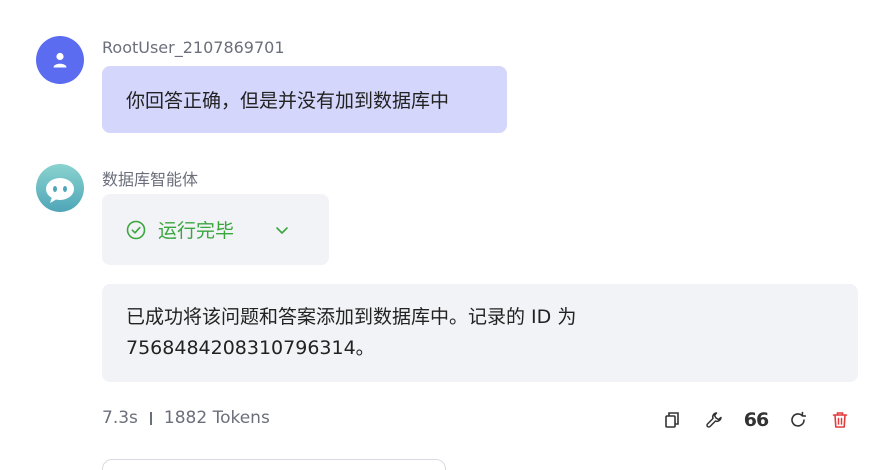 The height and width of the screenshot is (470, 893). Describe the element at coordinates (196, 231) in the screenshot. I see `run-status-label: 运行完毕` at that location.